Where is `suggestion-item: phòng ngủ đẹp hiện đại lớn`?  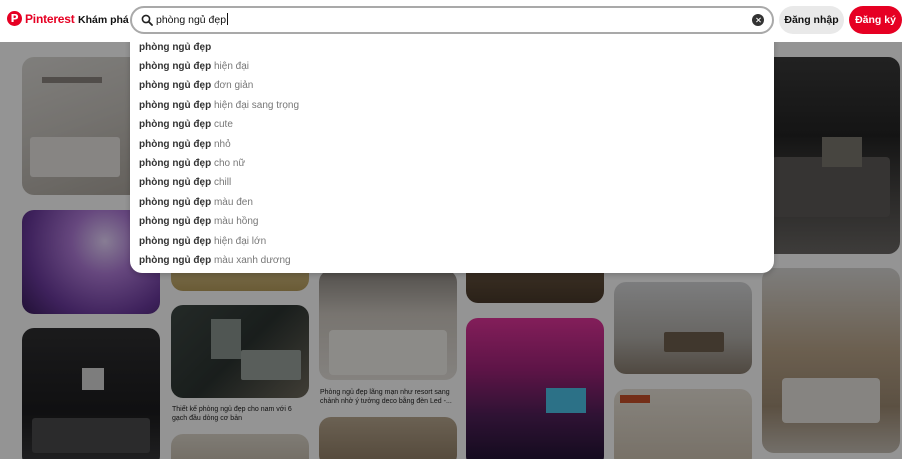
suggestion-item: phòng ngủ đẹp hiện đại lớn is located at coordinates (202, 241).